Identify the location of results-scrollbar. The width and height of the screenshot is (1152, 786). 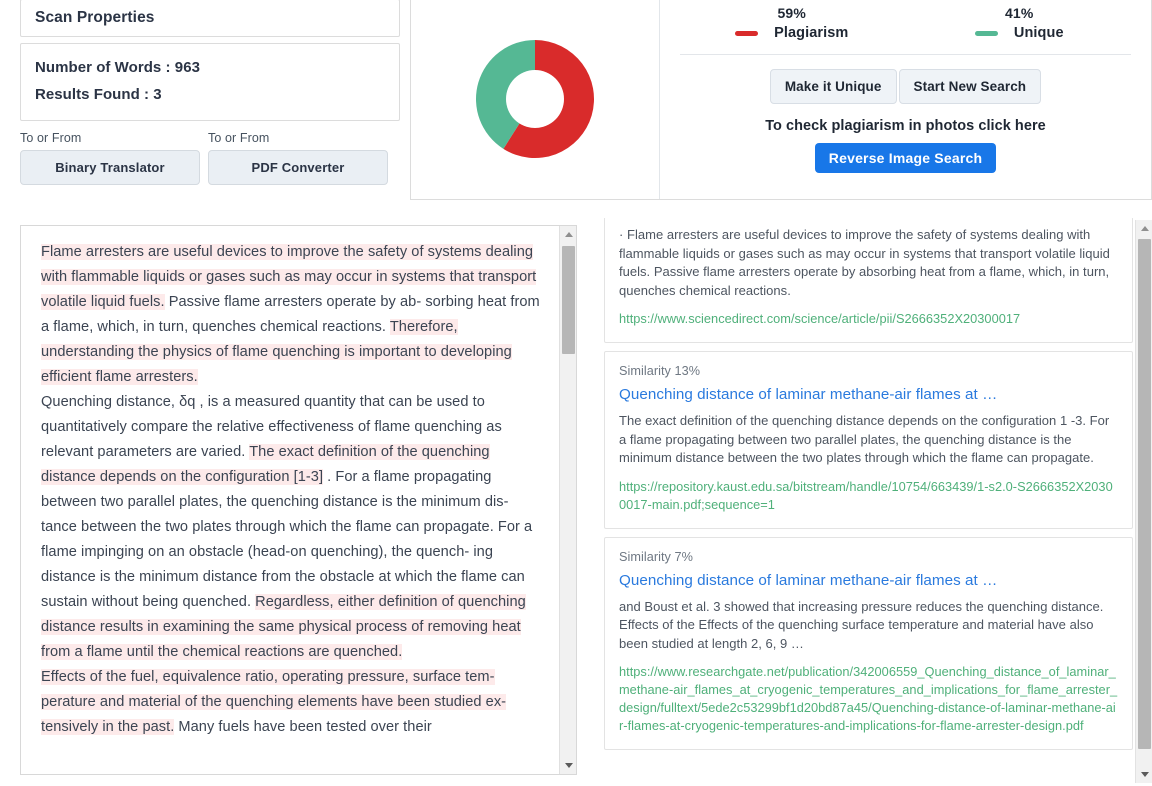
(1143, 501).